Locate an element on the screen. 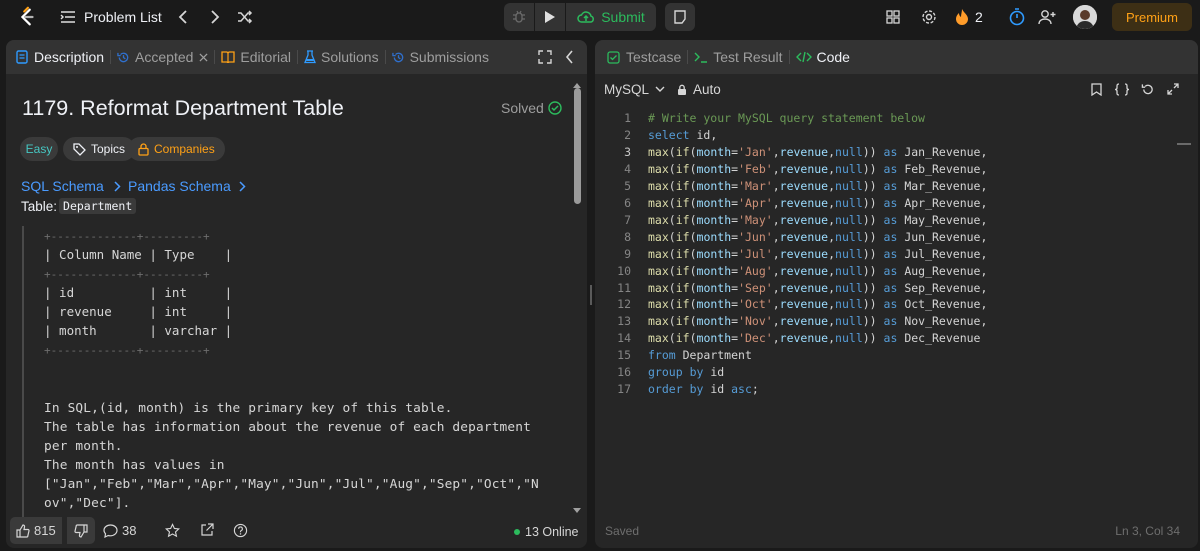  editor-toolbar: MySQL Auto is located at coordinates (896, 89).